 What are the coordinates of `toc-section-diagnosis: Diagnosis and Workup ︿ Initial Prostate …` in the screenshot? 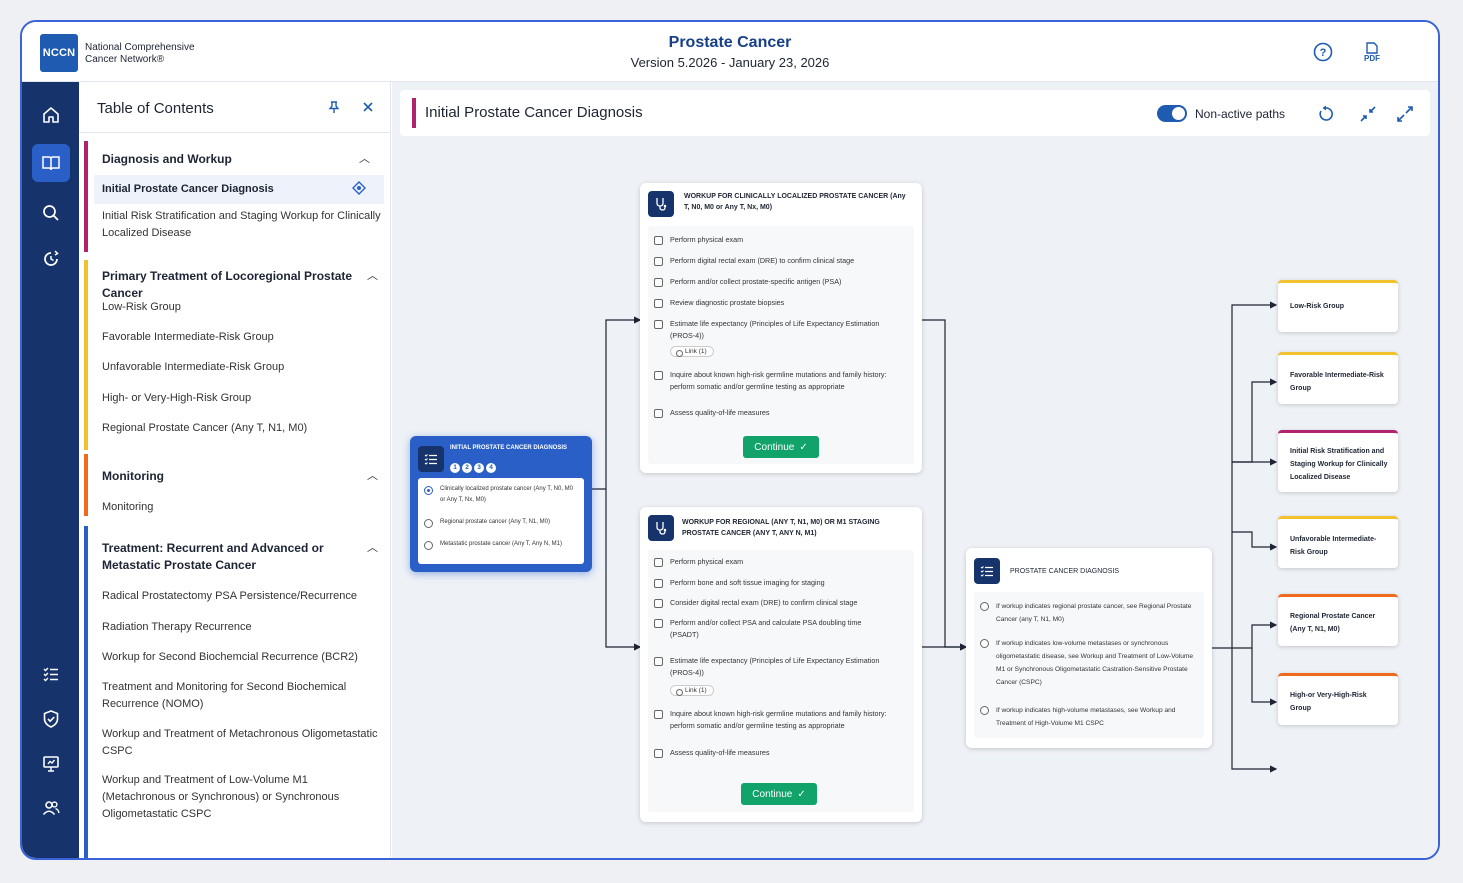 It's located at (234, 196).